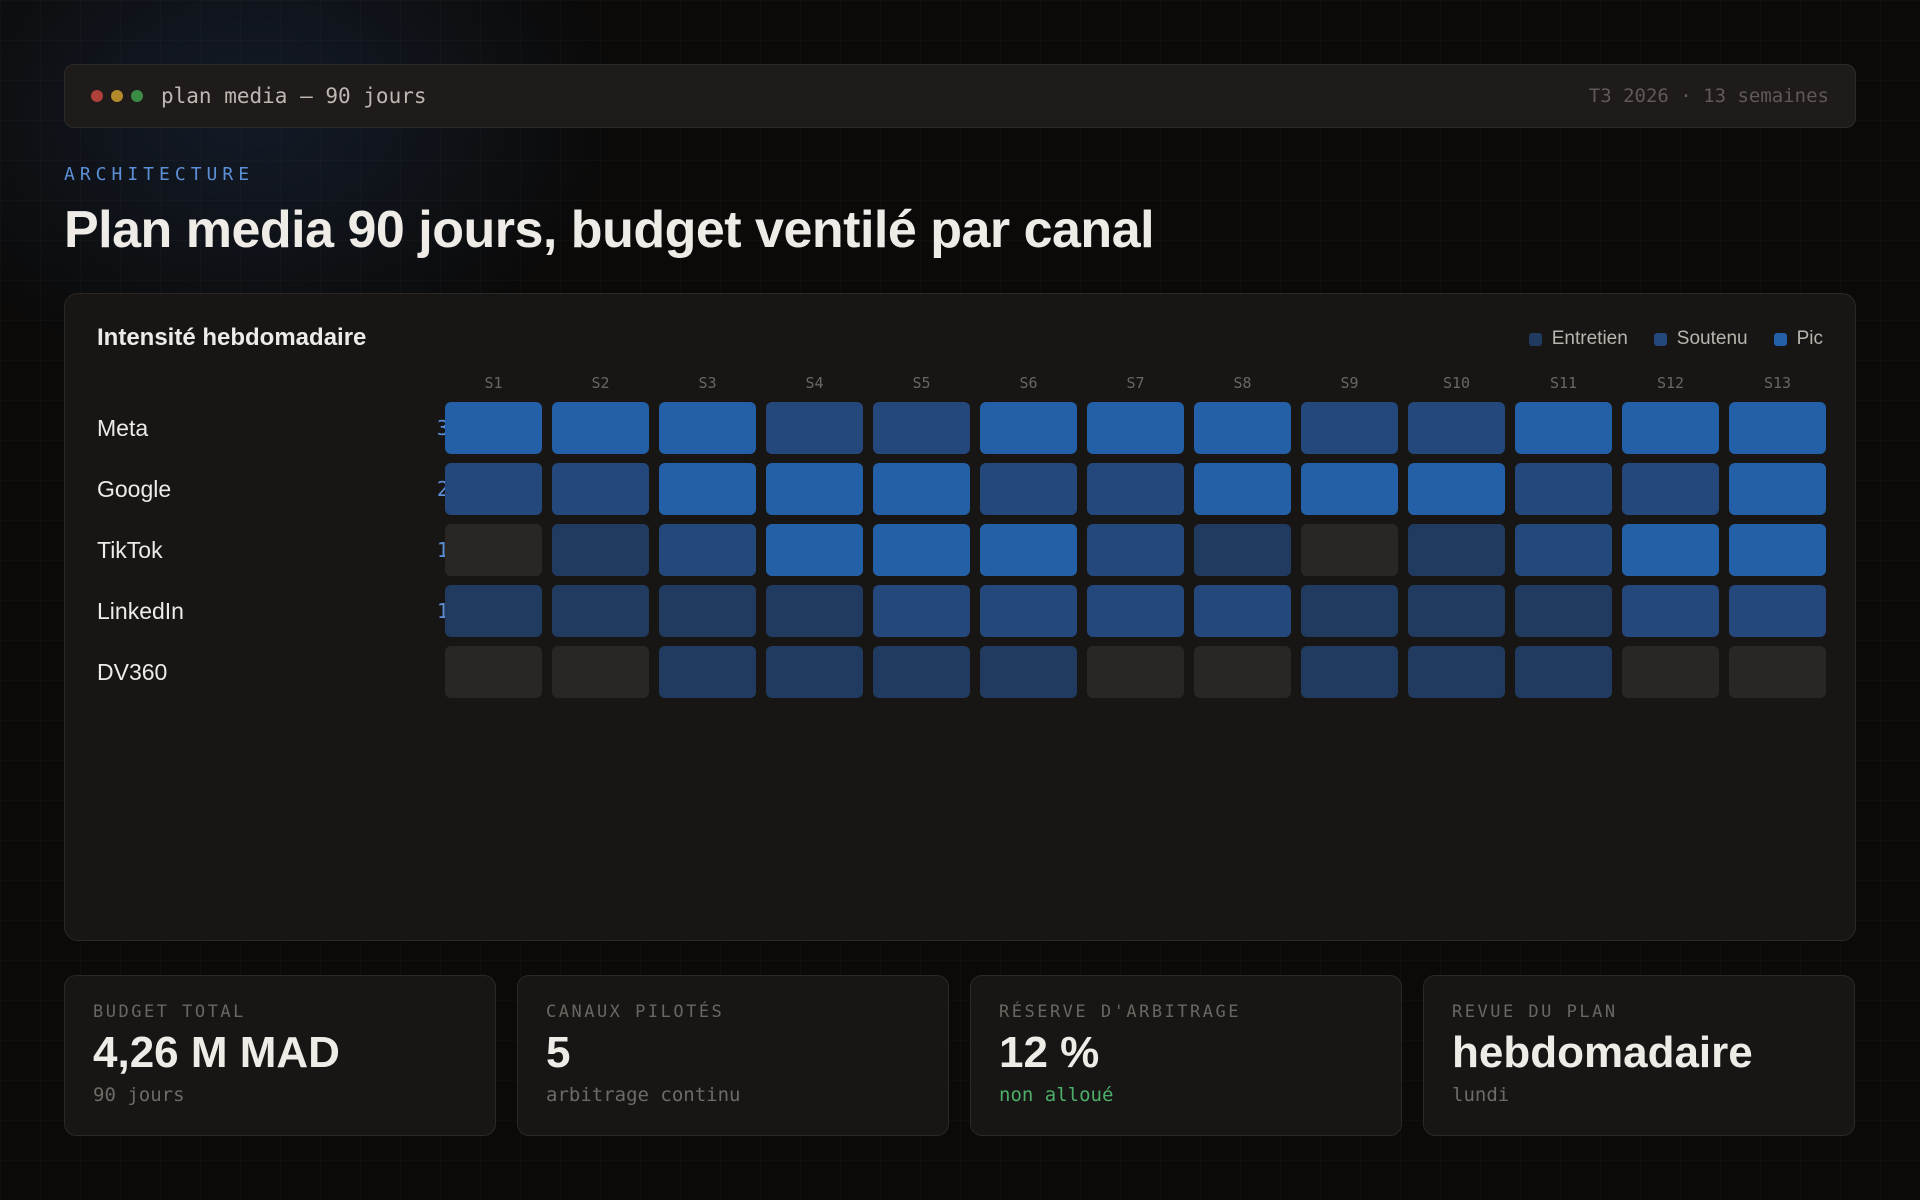 This screenshot has height=1200, width=1920. Describe the element at coordinates (1670, 383) in the screenshot. I see `column-label: S12` at that location.